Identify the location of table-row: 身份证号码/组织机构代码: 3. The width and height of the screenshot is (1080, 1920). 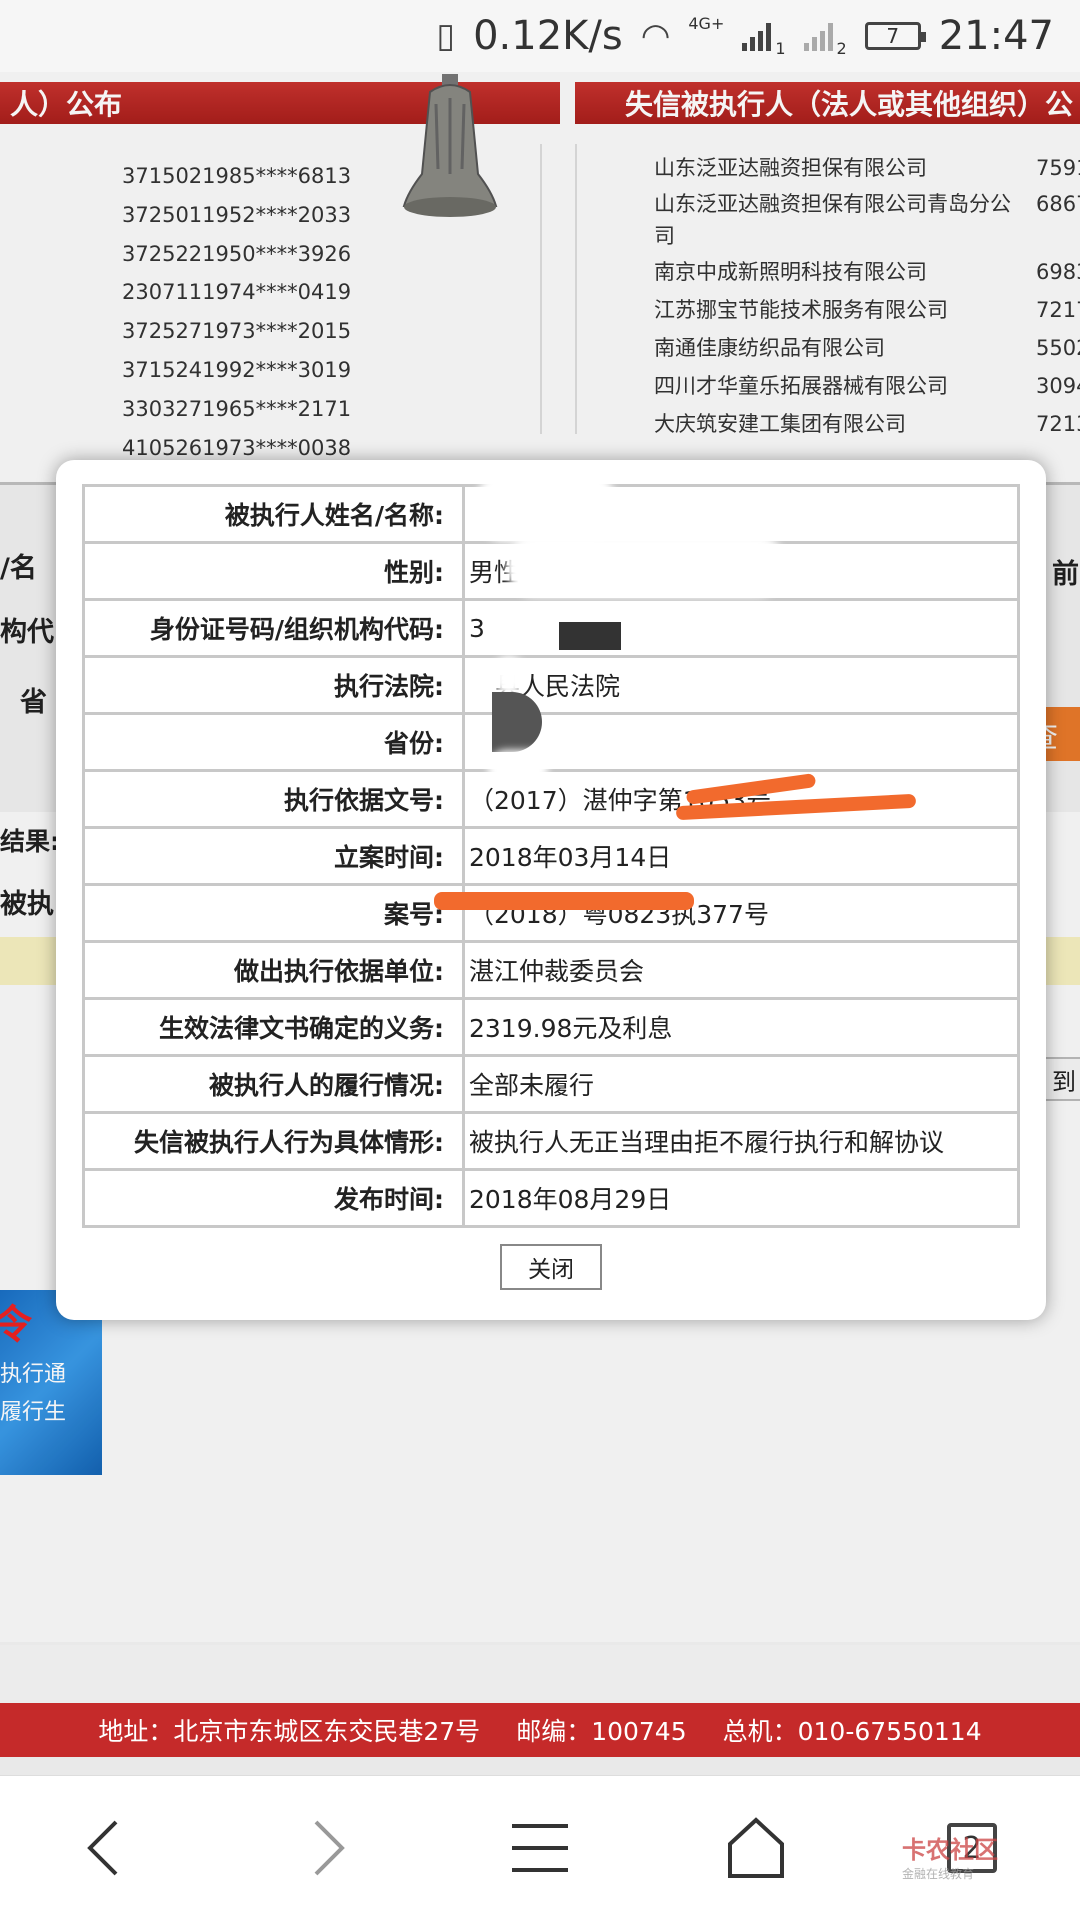
(551, 628).